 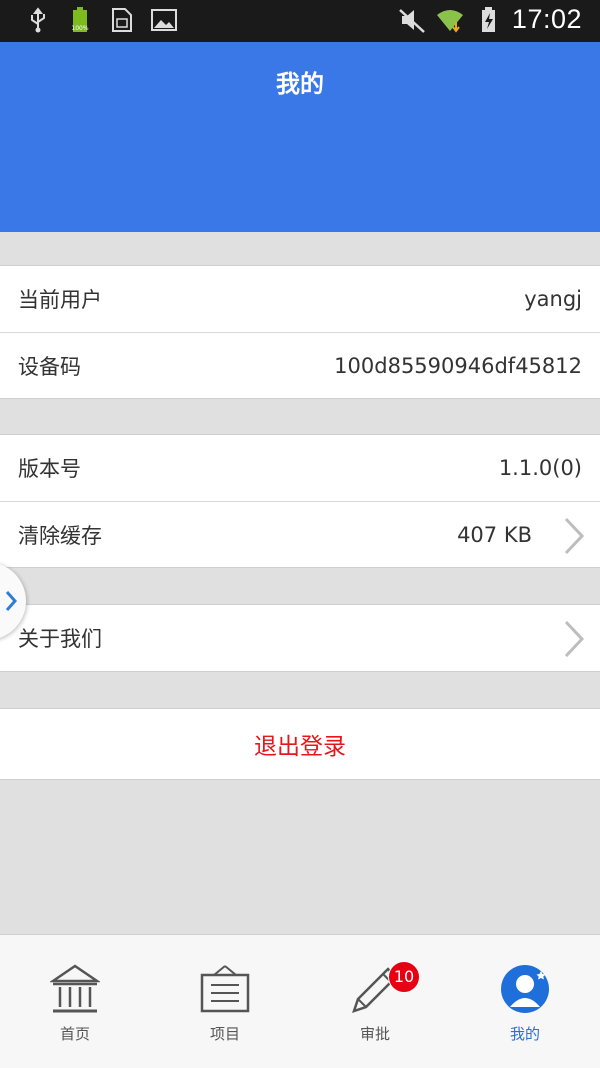 What do you see at coordinates (488, 19) in the screenshot?
I see `charging-battery-icon` at bounding box center [488, 19].